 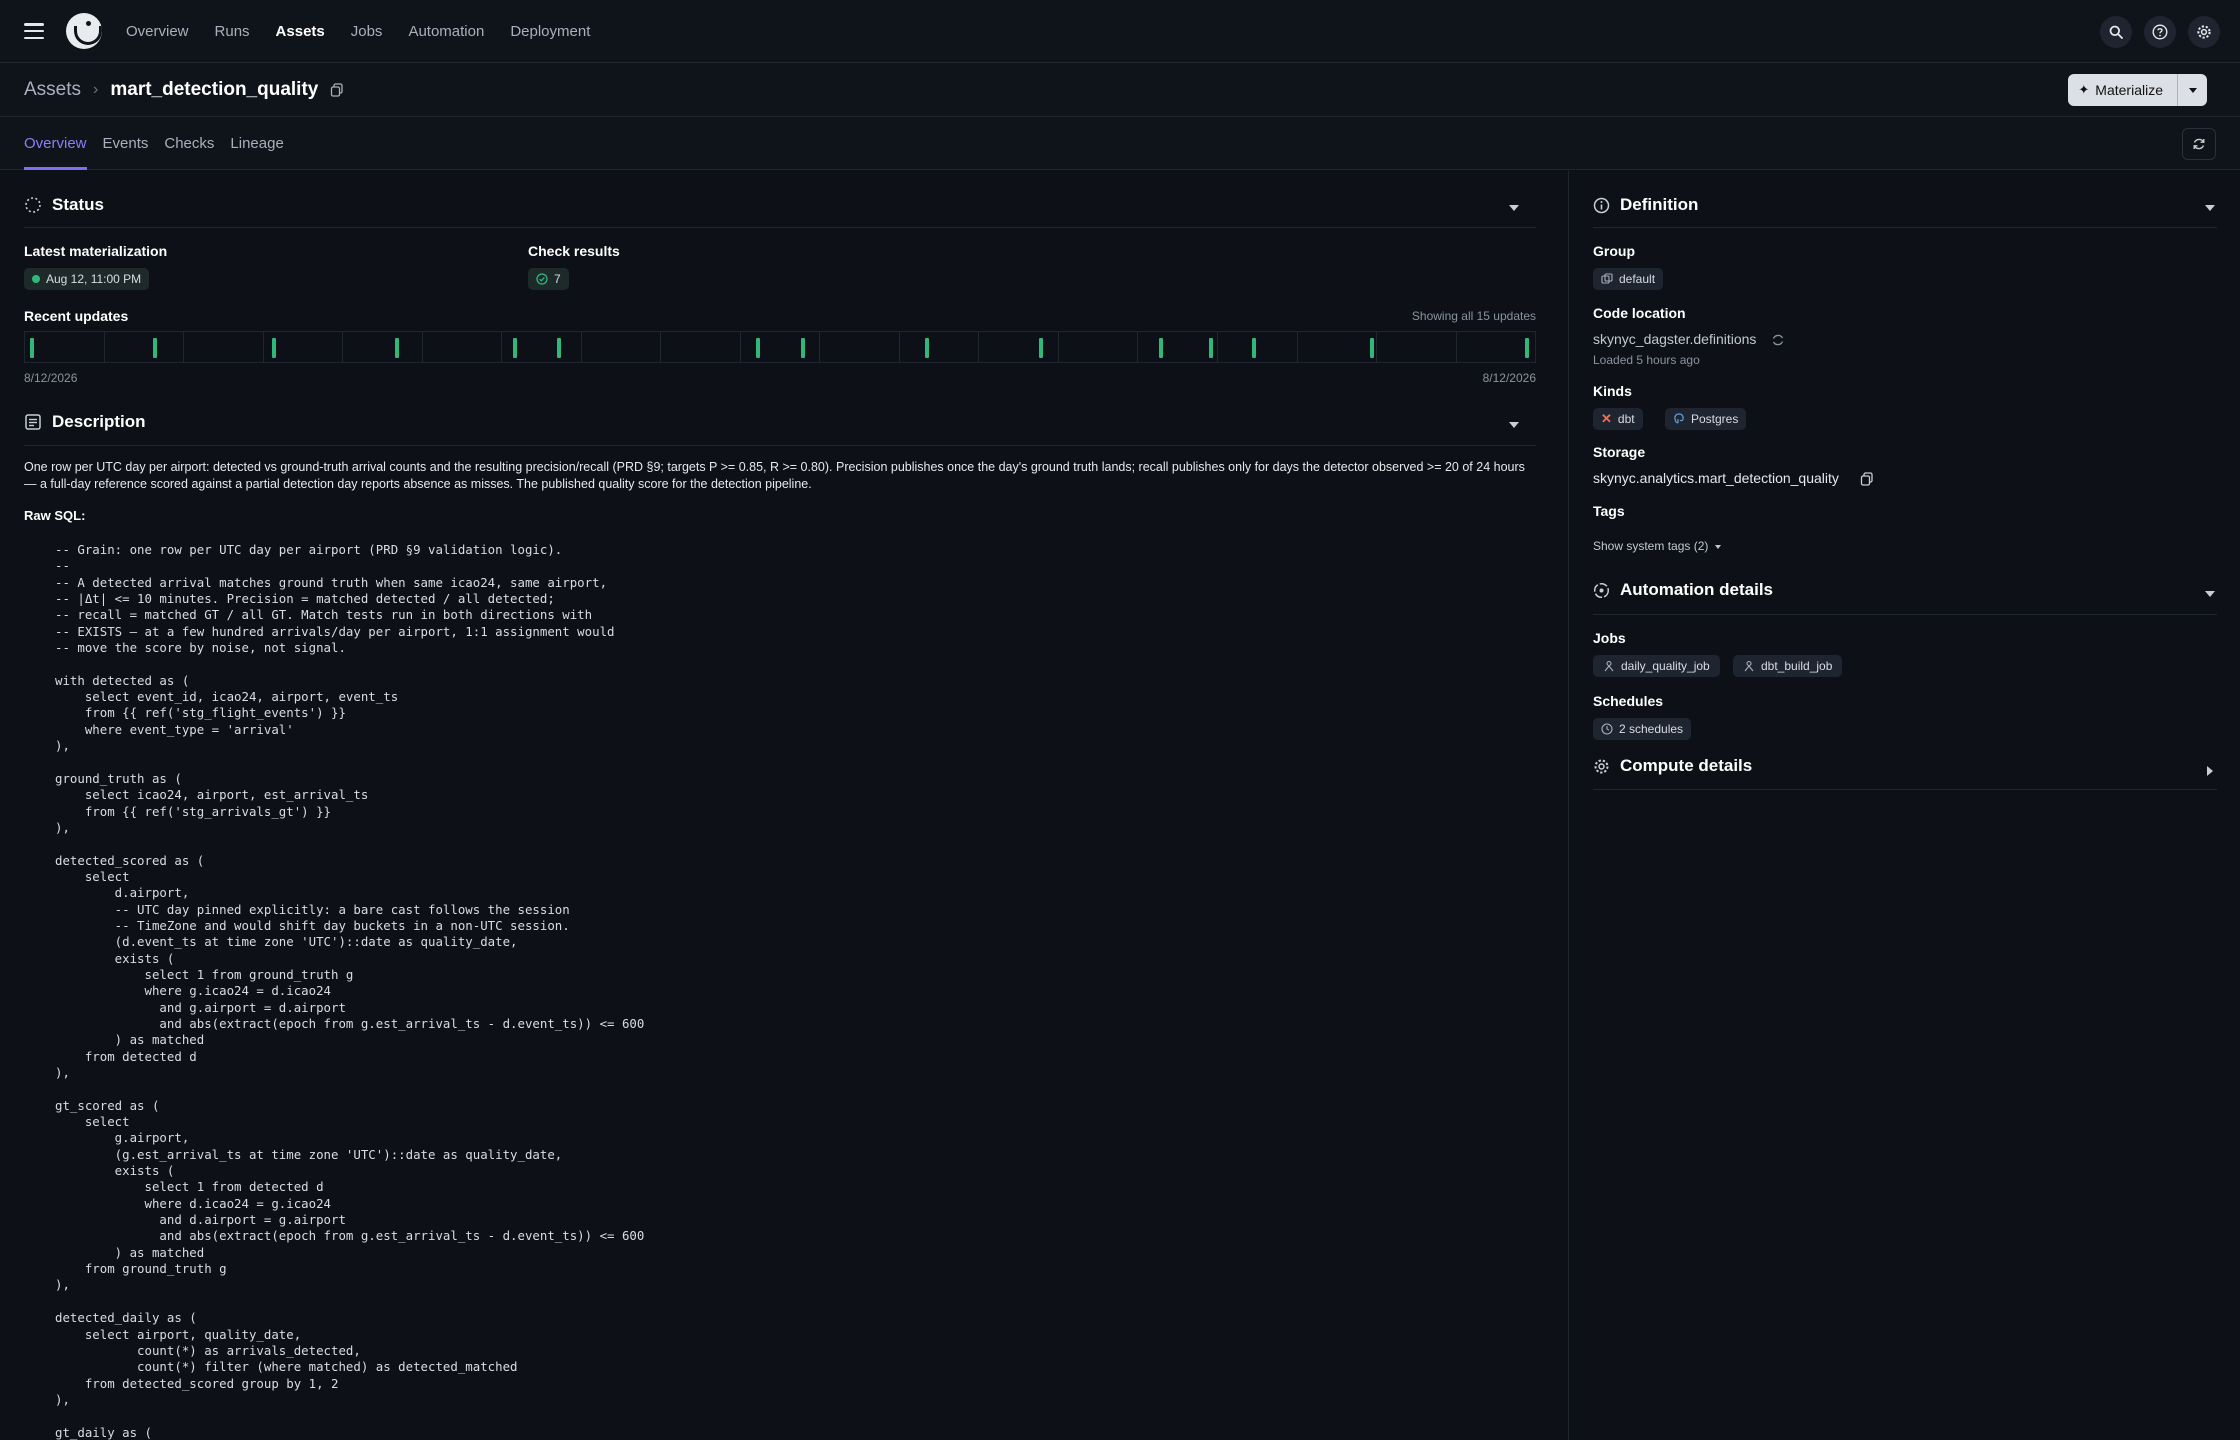 I want to click on group-tag: default, so click(x=1628, y=279).